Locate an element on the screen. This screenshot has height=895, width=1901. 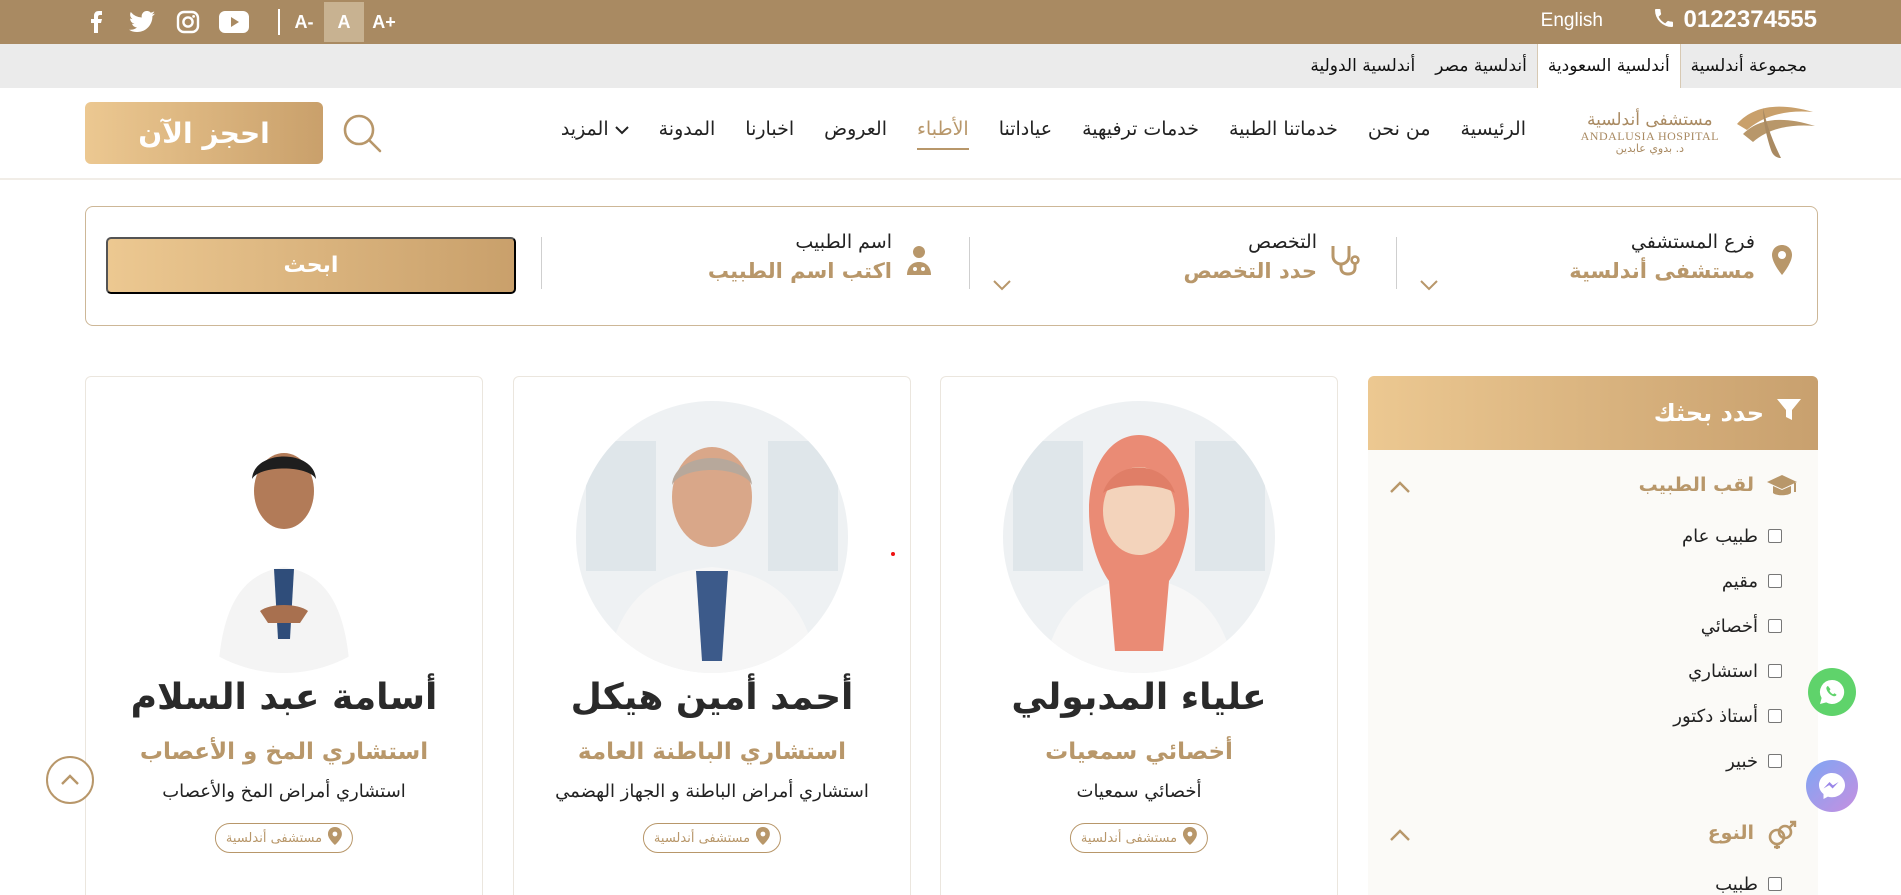
filter-option-expert: خبير is located at coordinates (1754, 761).